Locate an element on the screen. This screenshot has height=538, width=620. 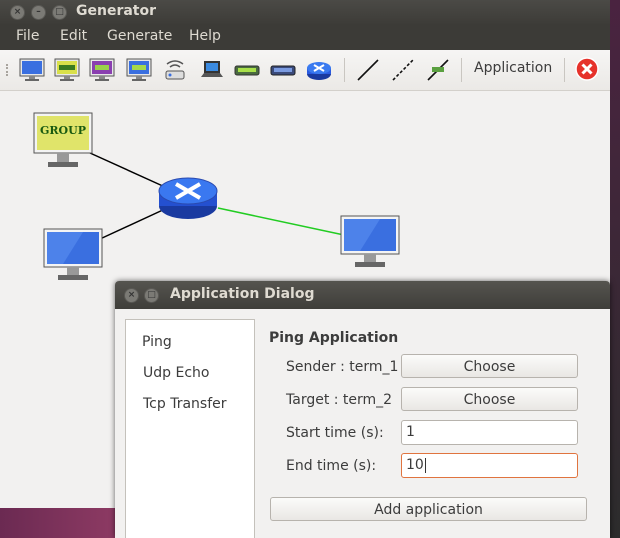
target-label: Target : term_2 is located at coordinates (339, 400).